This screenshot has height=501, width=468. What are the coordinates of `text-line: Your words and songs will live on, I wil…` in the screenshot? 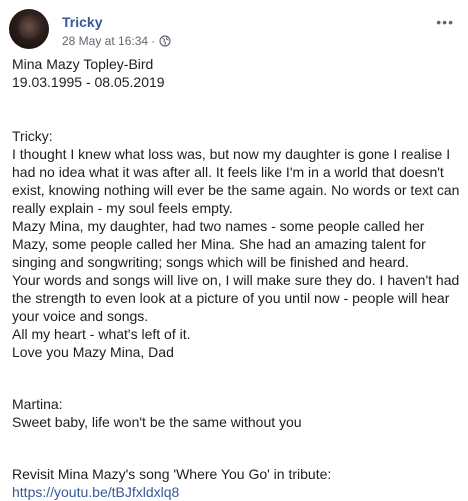 It's located at (236, 280).